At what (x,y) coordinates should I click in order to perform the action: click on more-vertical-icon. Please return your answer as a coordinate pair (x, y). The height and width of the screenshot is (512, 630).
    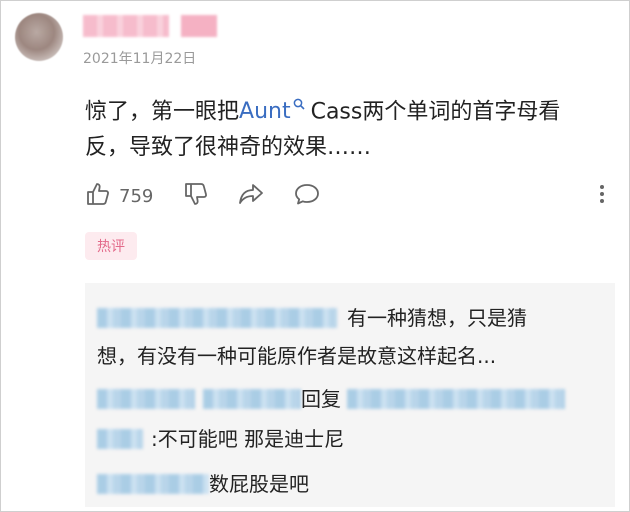
    Looking at the image, I should click on (602, 196).